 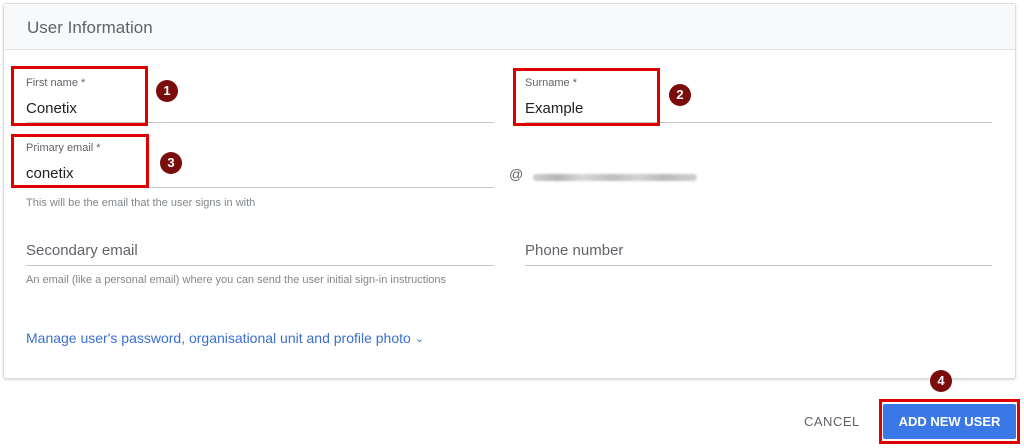 What do you see at coordinates (260, 265) in the screenshot?
I see `secondary-email-underline` at bounding box center [260, 265].